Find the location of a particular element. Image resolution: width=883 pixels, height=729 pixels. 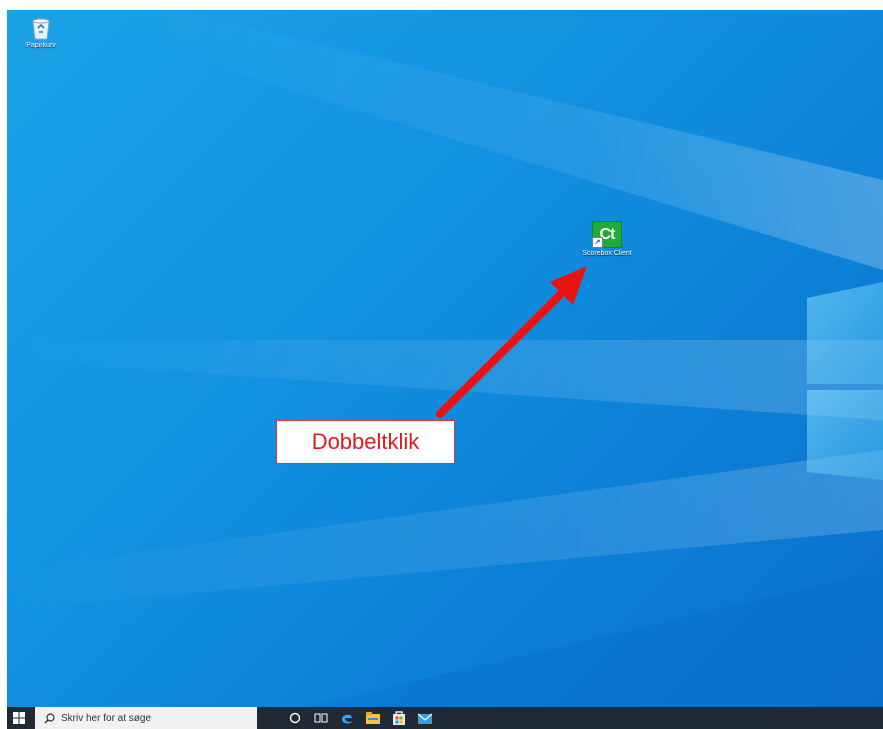

store-button is located at coordinates (399, 718).